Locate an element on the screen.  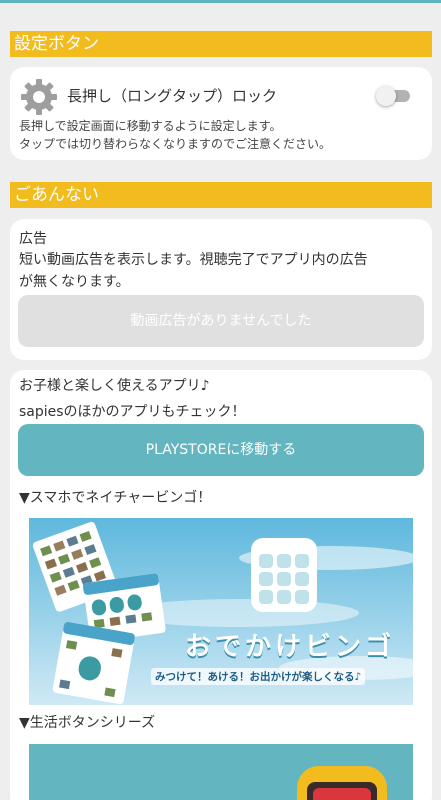
ad-description-line1: 短い動画広告を表示します。視聴完了でアプリ内の広告 is located at coordinates (193, 260).